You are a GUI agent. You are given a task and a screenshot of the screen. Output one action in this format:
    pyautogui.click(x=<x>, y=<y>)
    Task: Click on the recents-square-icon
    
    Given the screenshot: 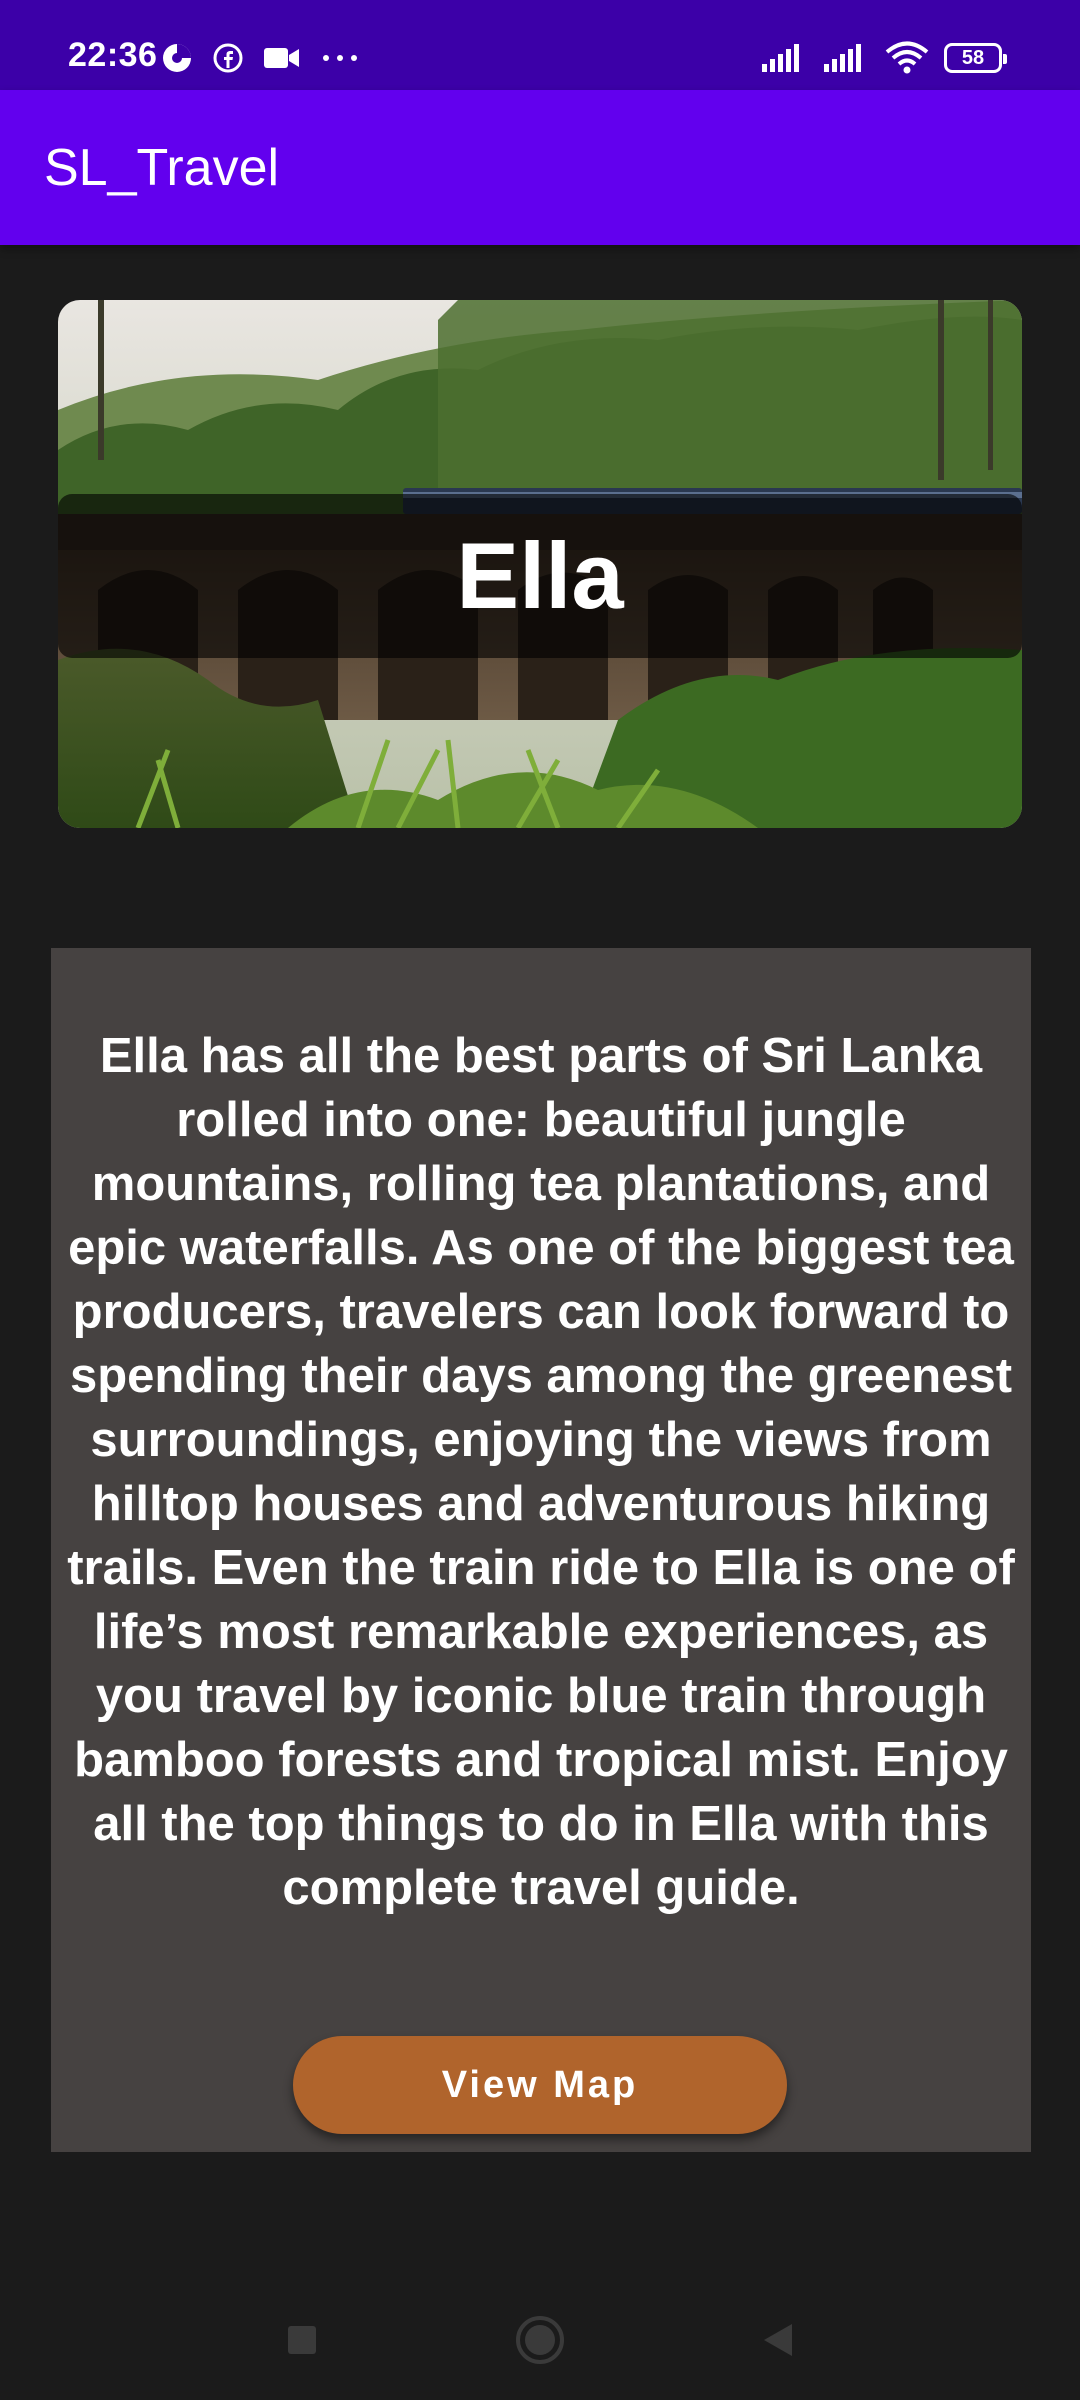 What is the action you would take?
    pyautogui.click(x=302, y=2340)
    